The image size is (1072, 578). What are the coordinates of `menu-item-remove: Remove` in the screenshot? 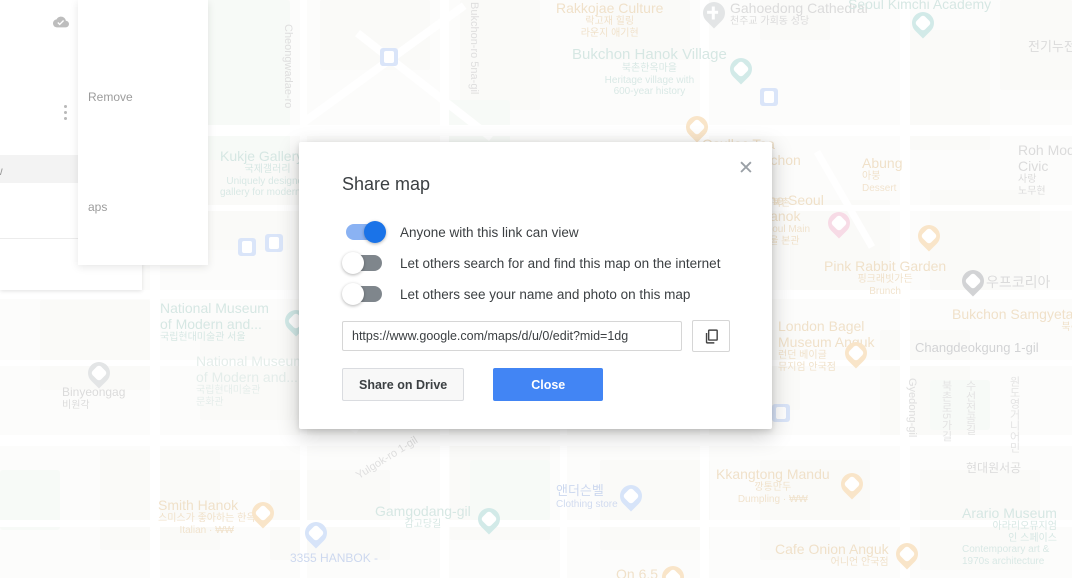 It's located at (110, 97).